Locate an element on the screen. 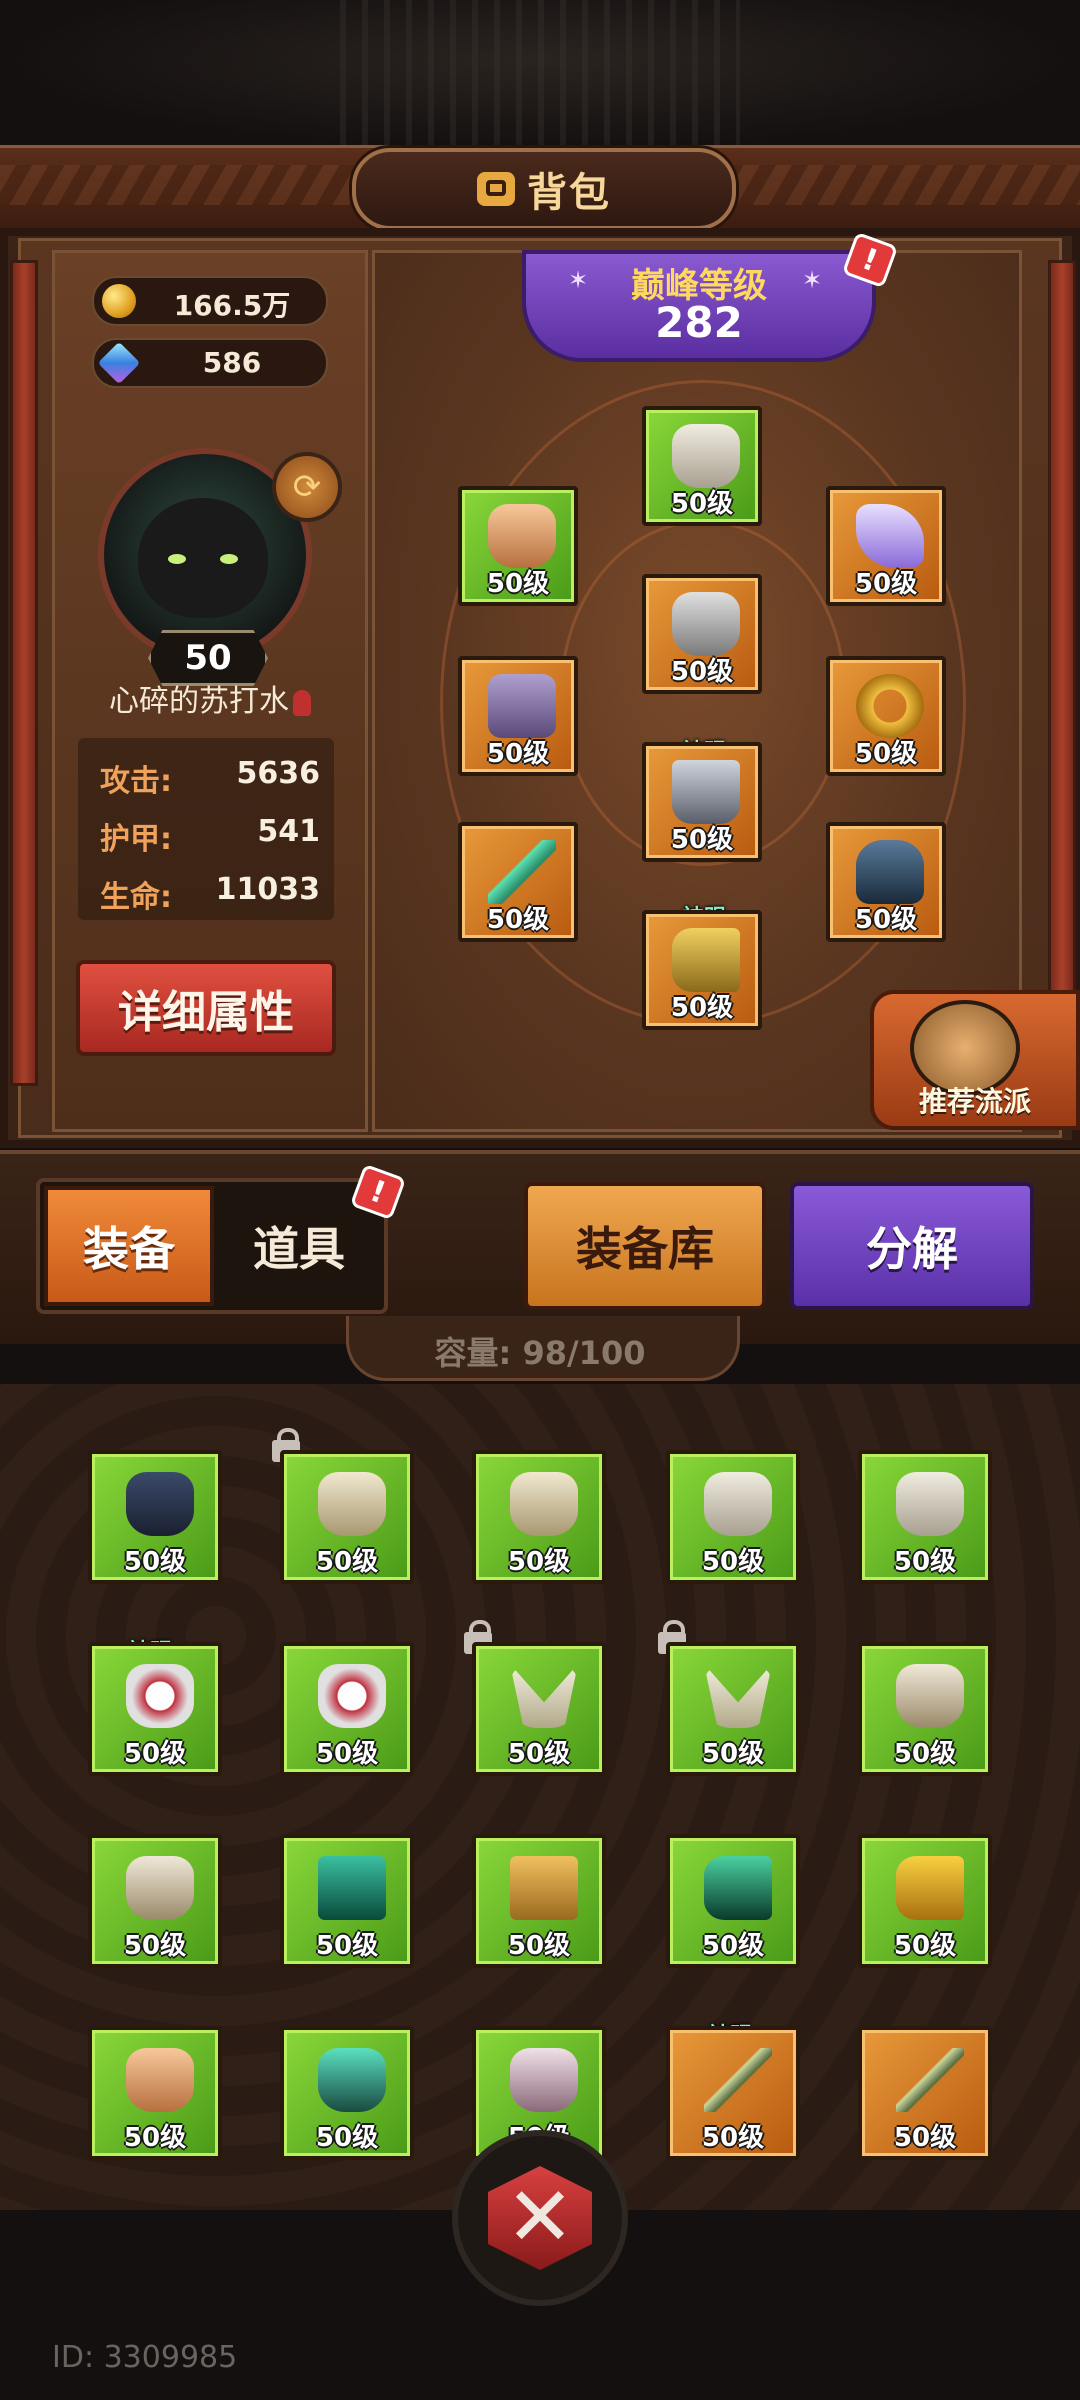 The width and height of the screenshot is (1080, 2400). stat-attack: 攻击: 5636 is located at coordinates (210, 773).